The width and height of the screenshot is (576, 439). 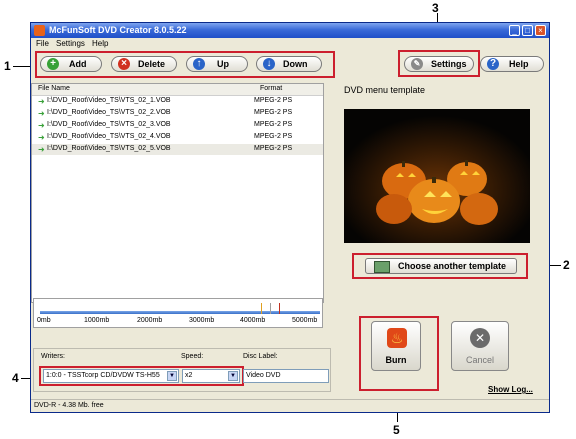 What do you see at coordinates (54, 88) in the screenshot?
I see `column-file-name: File Name` at bounding box center [54, 88].